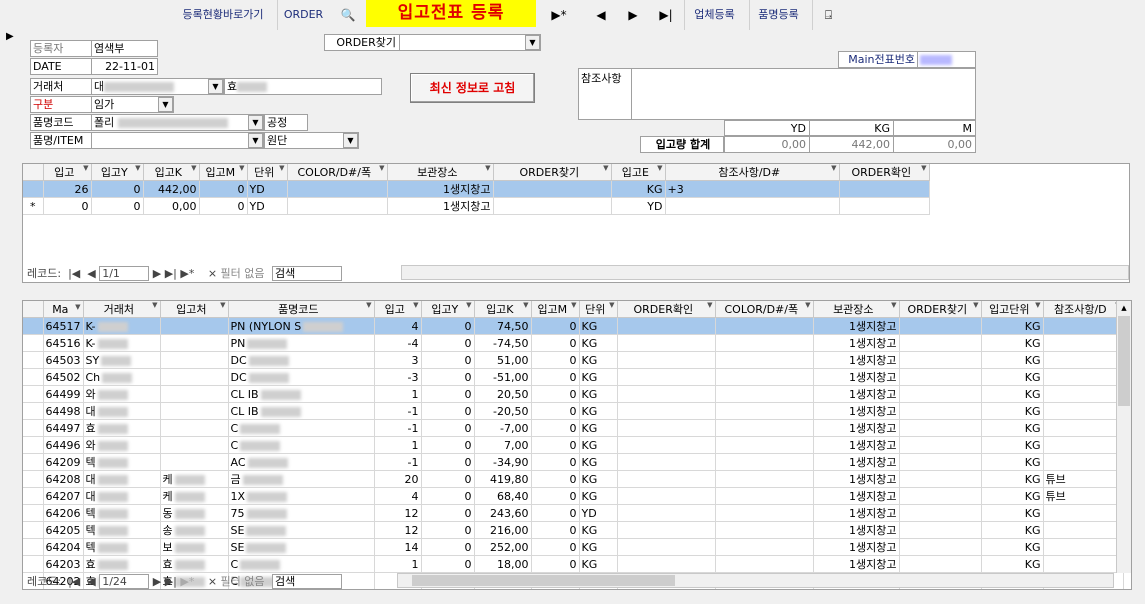  Describe the element at coordinates (63, 360) in the screenshot. I see `cell: 64503` at that location.